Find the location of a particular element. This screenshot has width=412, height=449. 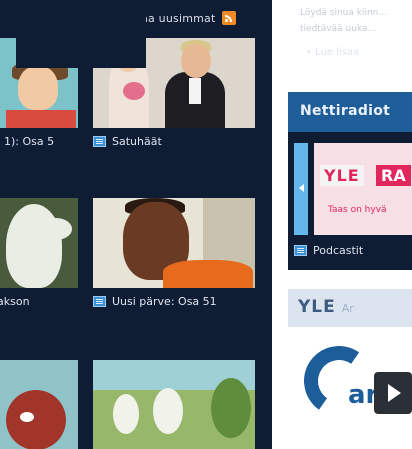

video-caption: 1): Osa 5 is located at coordinates (29, 141).